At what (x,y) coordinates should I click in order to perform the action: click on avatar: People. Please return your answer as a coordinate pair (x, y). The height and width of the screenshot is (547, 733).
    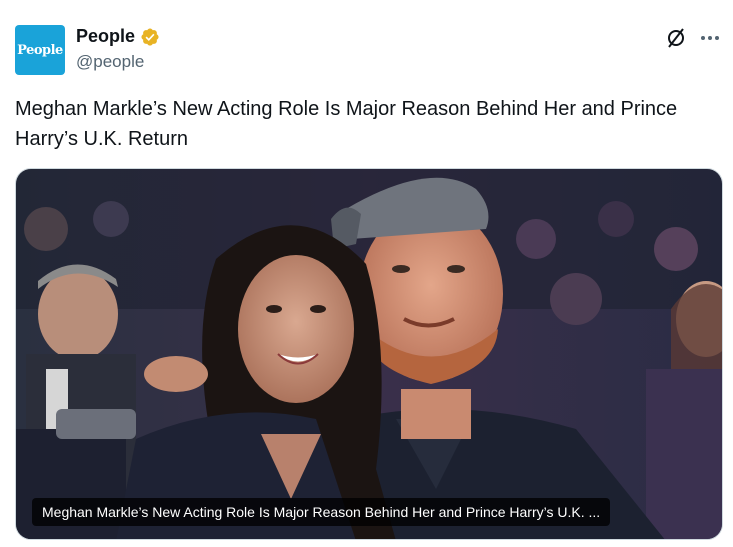
    Looking at the image, I should click on (40, 50).